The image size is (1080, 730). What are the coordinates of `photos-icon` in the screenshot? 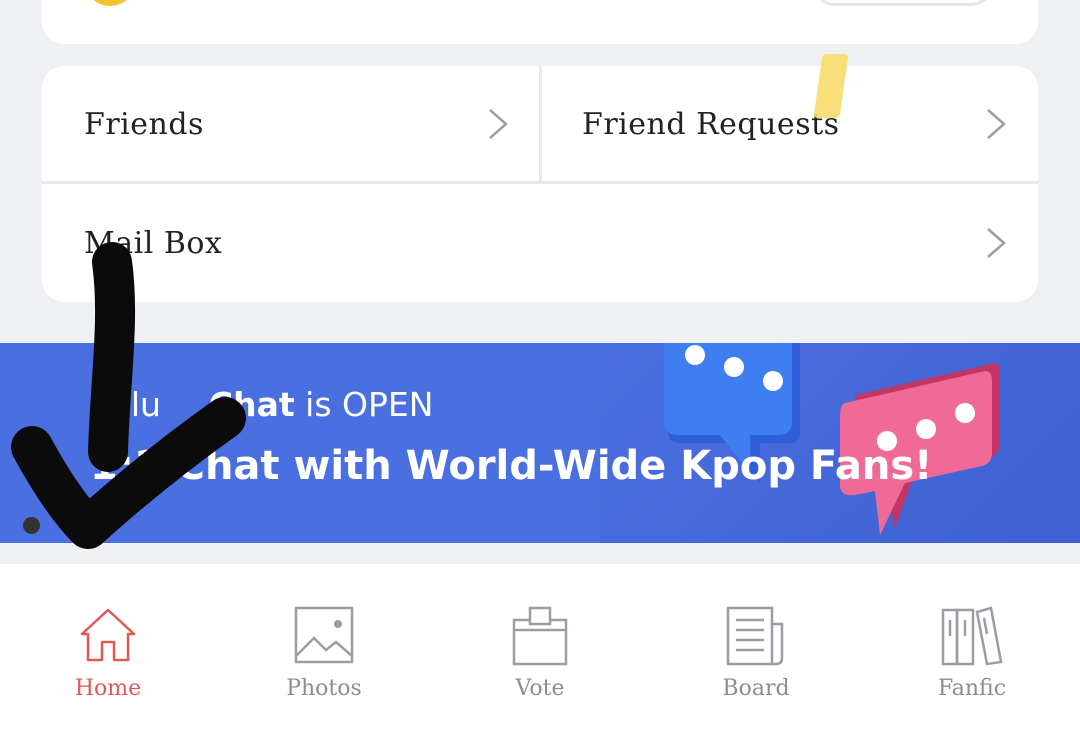 It's located at (324, 635).